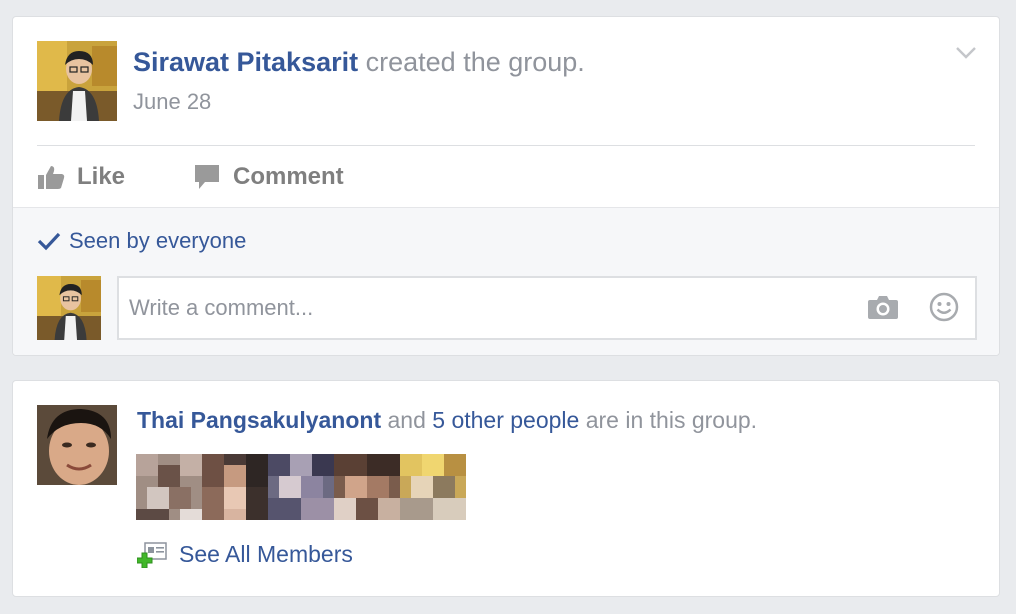 This screenshot has height=614, width=1016. What do you see at coordinates (266, 554) in the screenshot?
I see `see-all-members-label: See All Members` at bounding box center [266, 554].